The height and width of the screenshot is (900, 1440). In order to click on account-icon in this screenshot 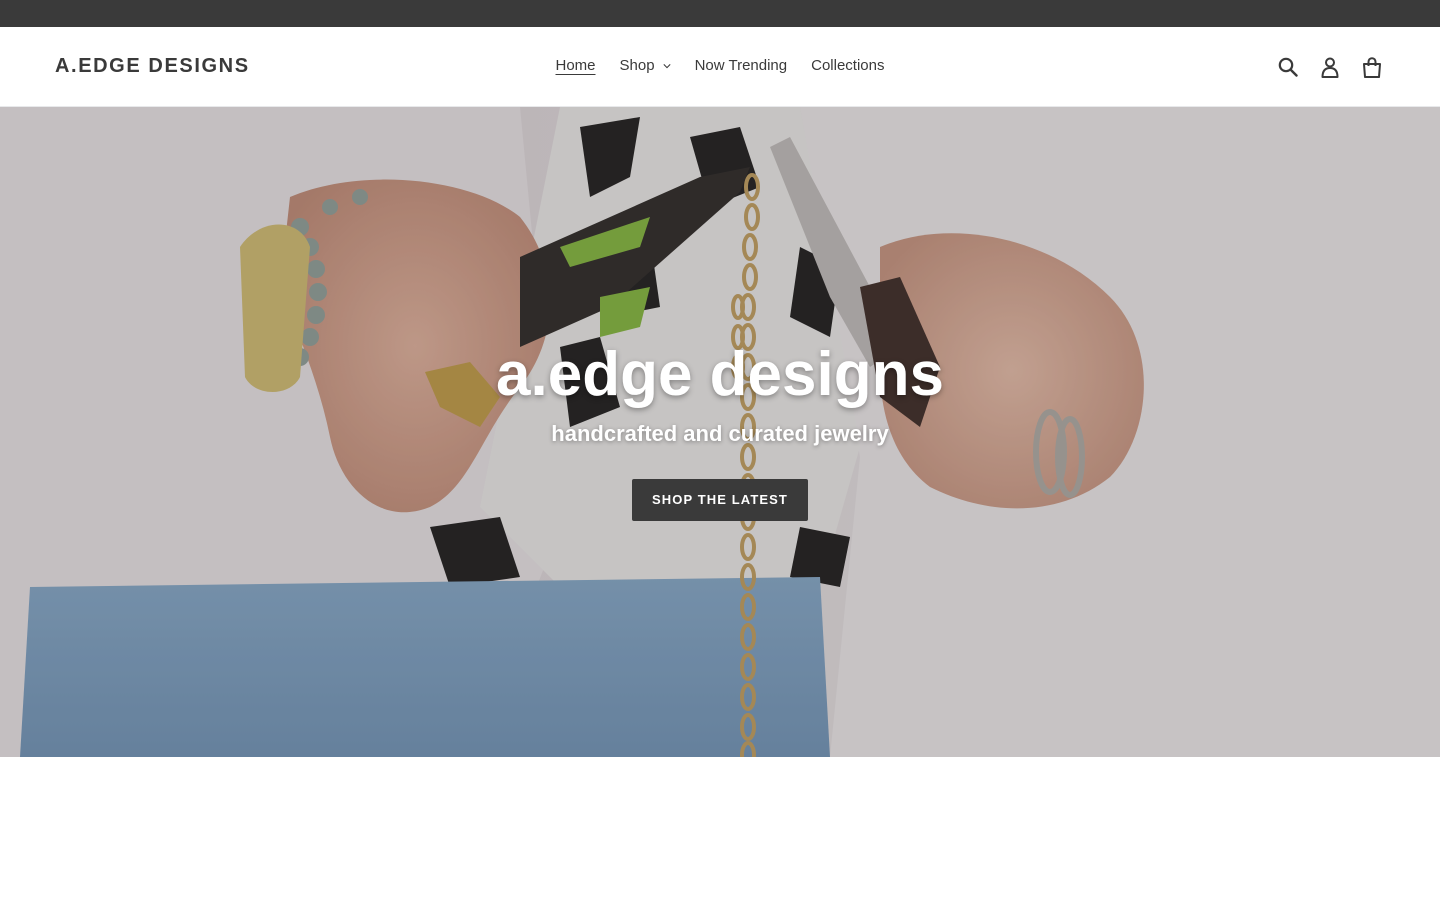, I will do `click(1330, 67)`.